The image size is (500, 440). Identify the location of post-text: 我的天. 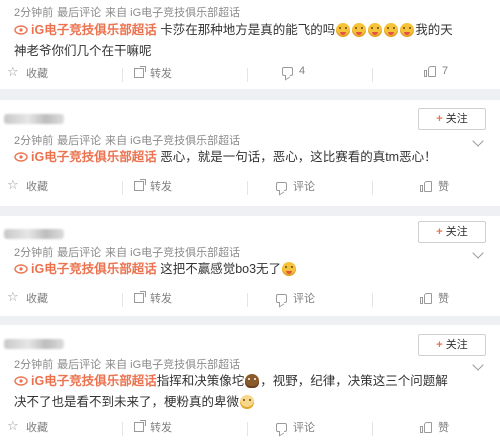
(434, 30).